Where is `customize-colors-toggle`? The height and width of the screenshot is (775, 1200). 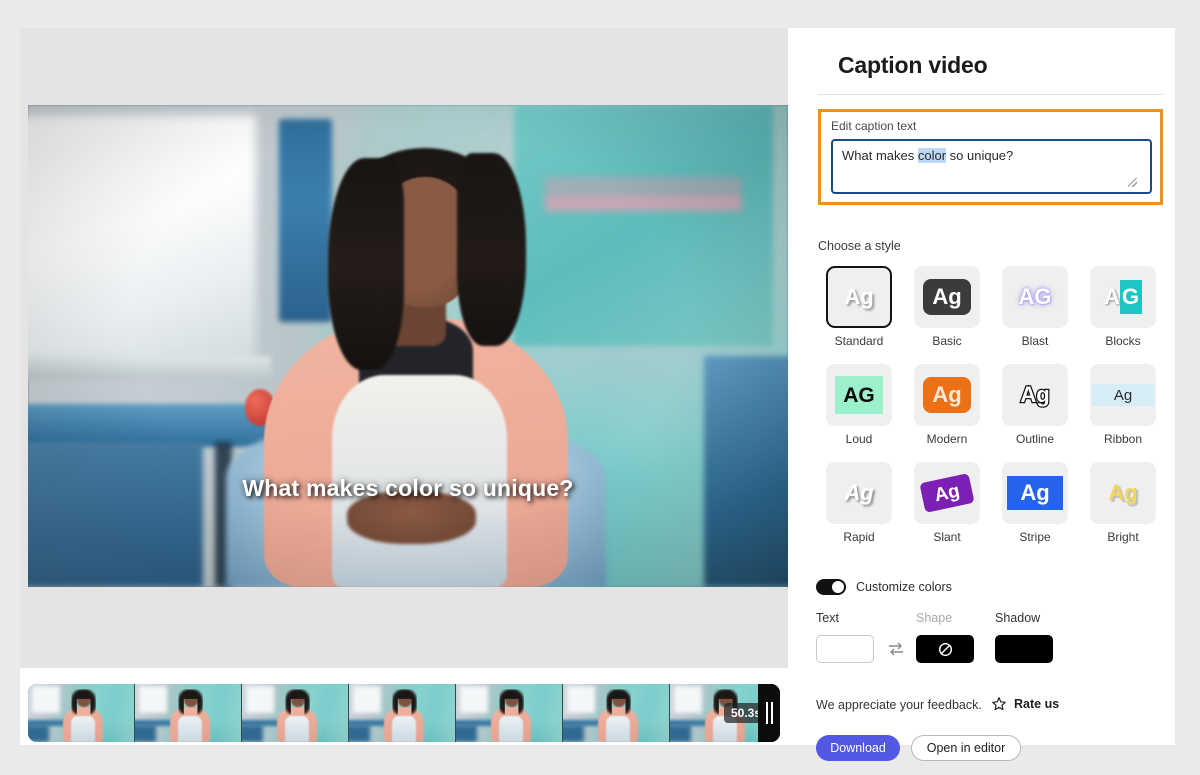
customize-colors-toggle is located at coordinates (831, 587).